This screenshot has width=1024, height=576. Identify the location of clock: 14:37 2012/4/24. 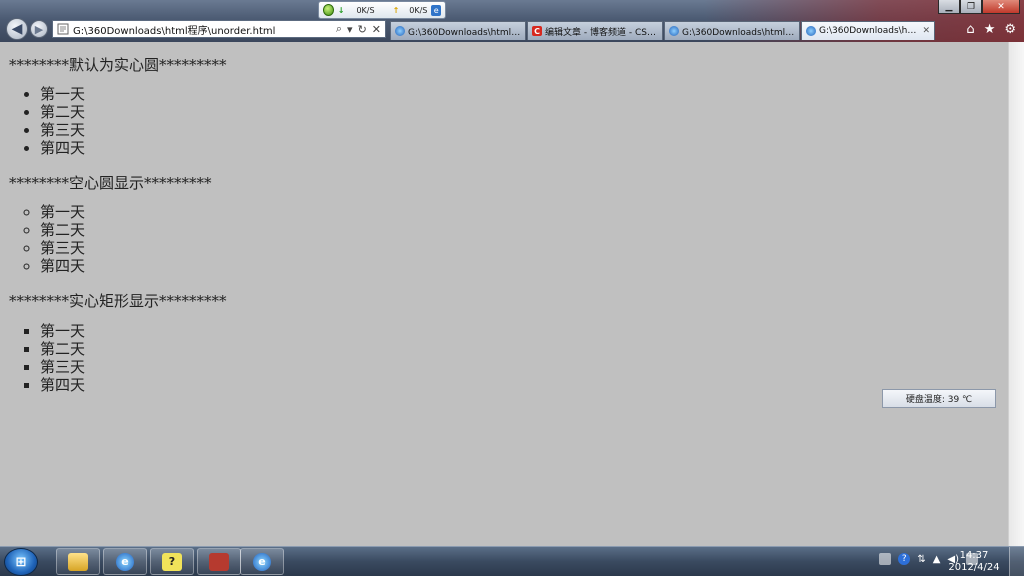
(974, 562).